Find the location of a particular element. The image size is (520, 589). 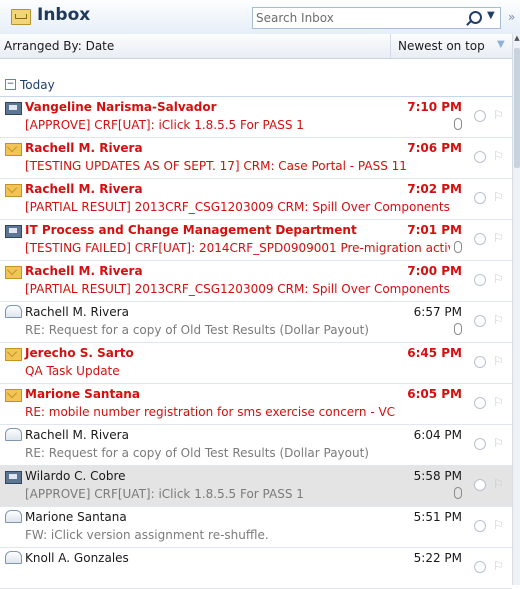

expand-pane-icon: » is located at coordinates (511, 17).